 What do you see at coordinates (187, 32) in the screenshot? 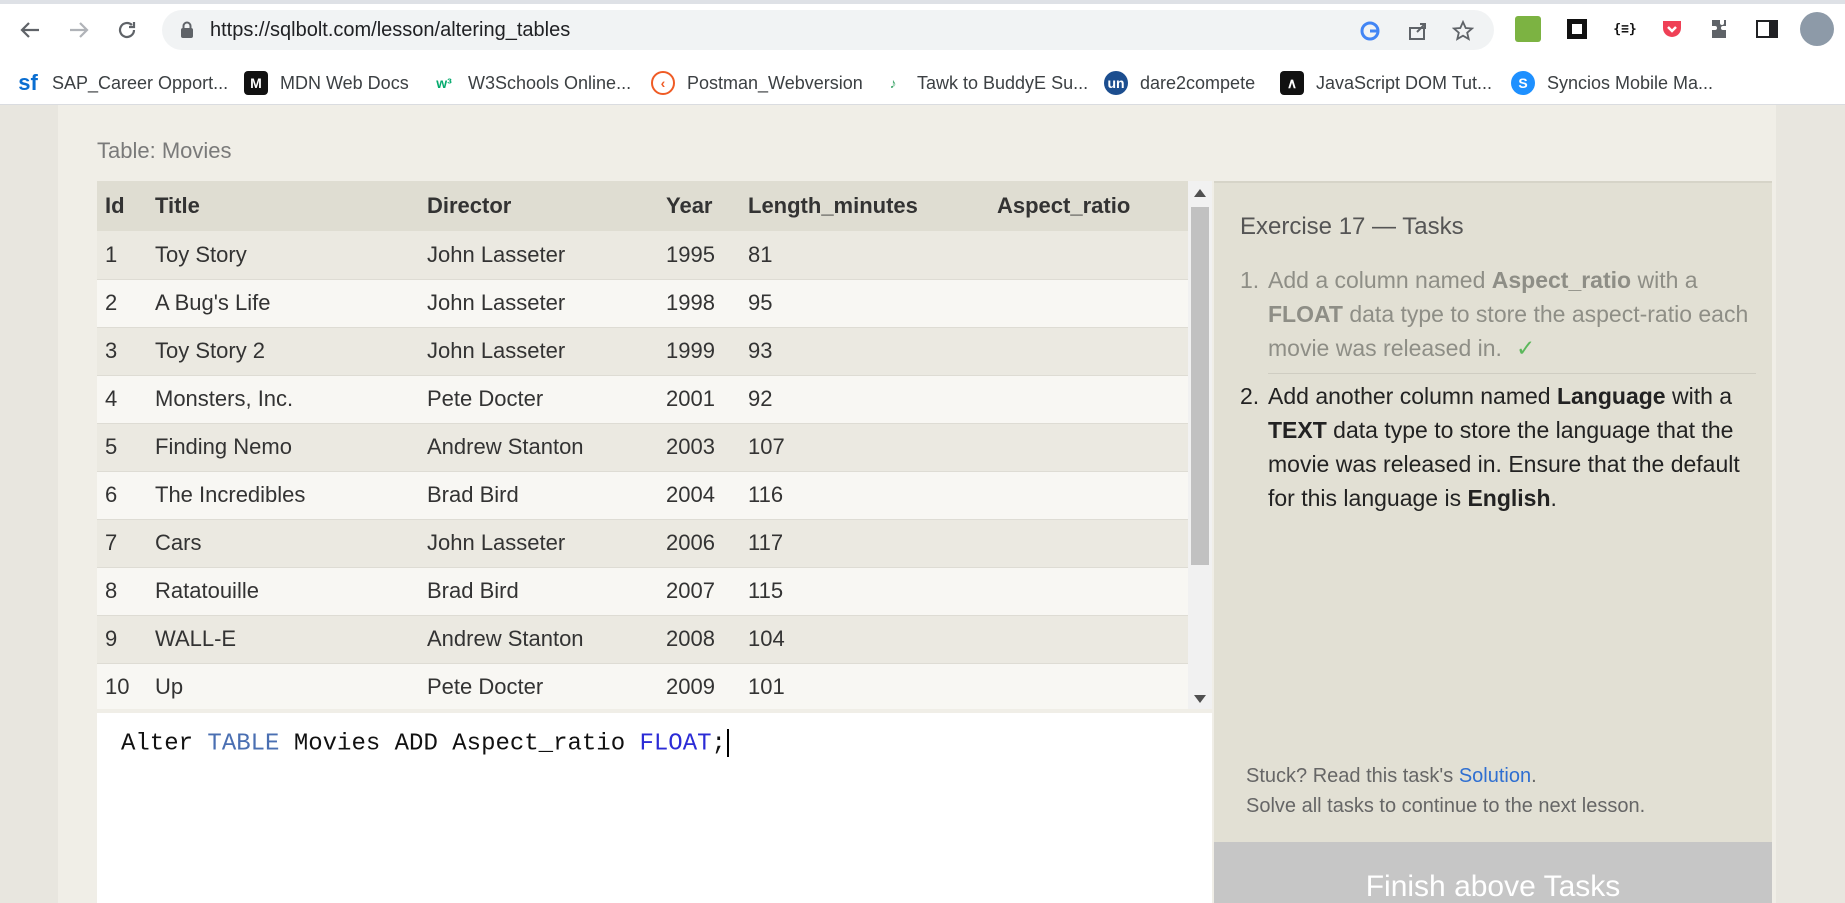
I see `lock-icon` at bounding box center [187, 32].